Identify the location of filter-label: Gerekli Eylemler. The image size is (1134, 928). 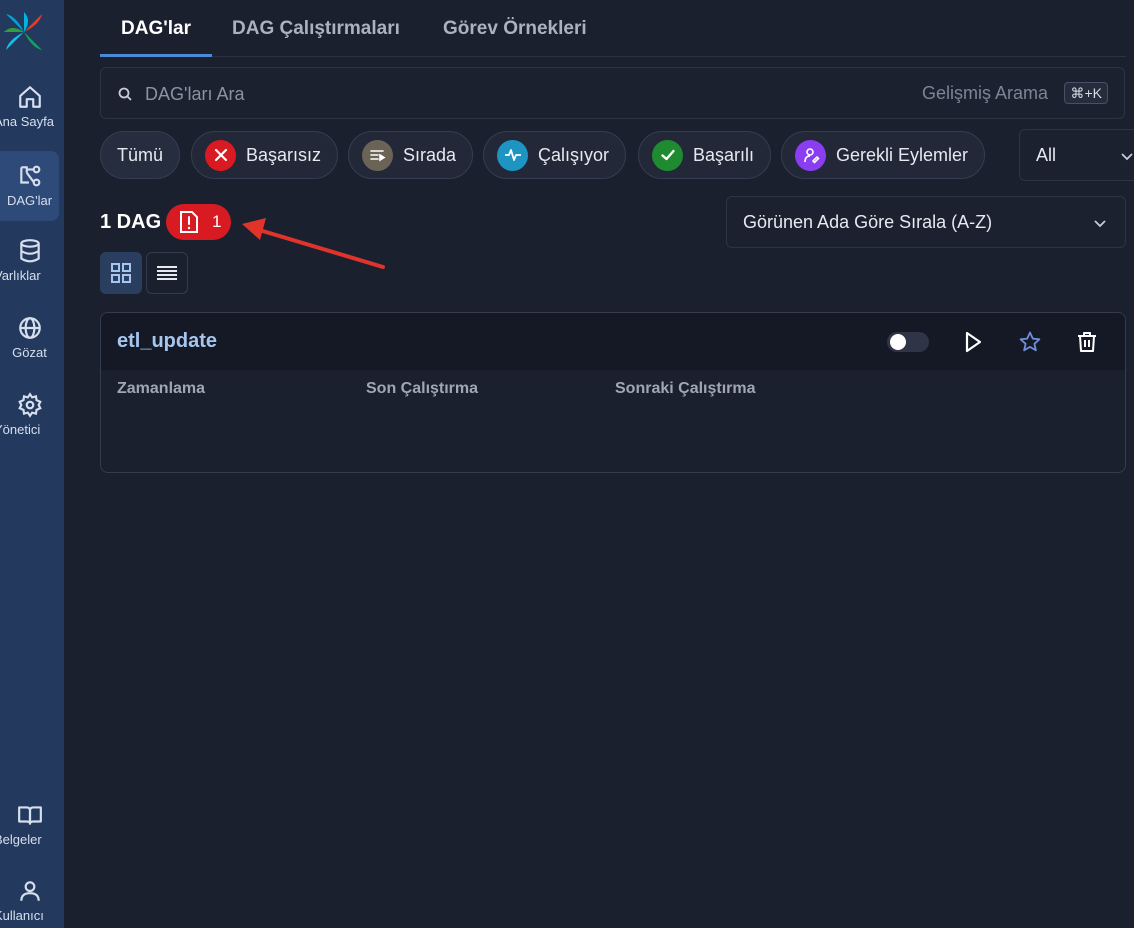
(902, 154).